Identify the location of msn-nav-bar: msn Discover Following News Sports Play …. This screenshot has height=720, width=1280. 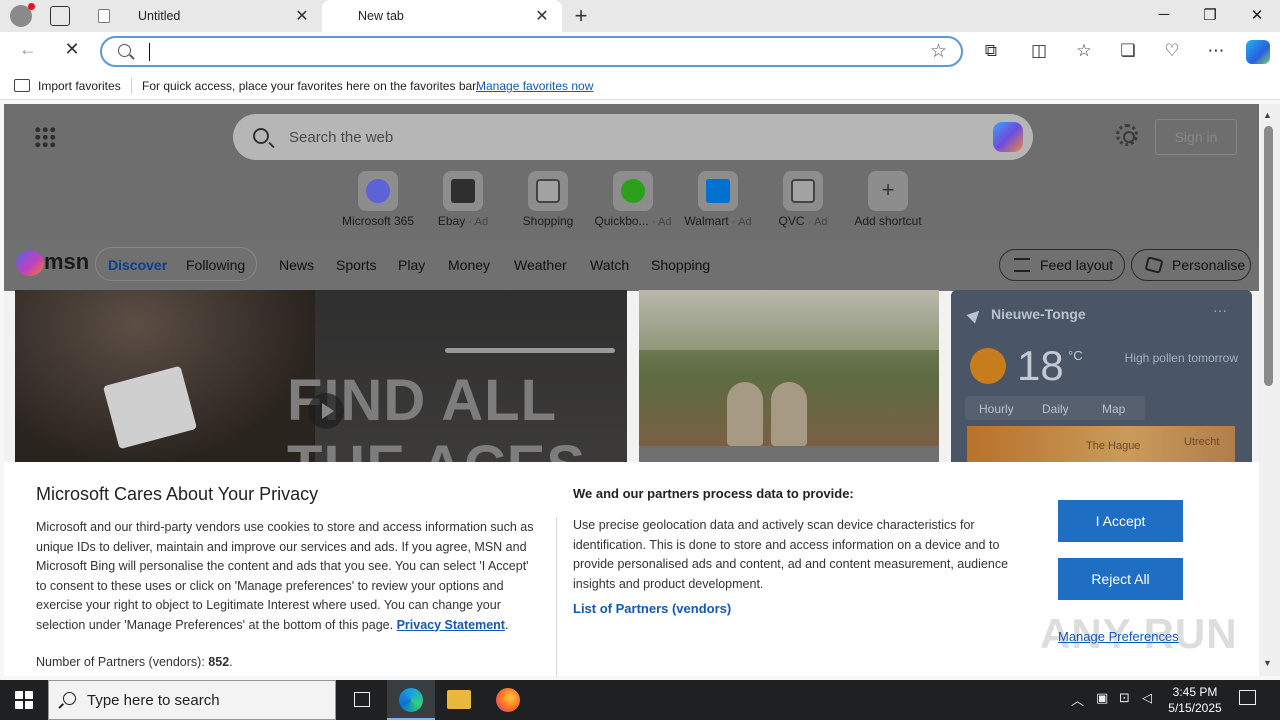
(631, 266).